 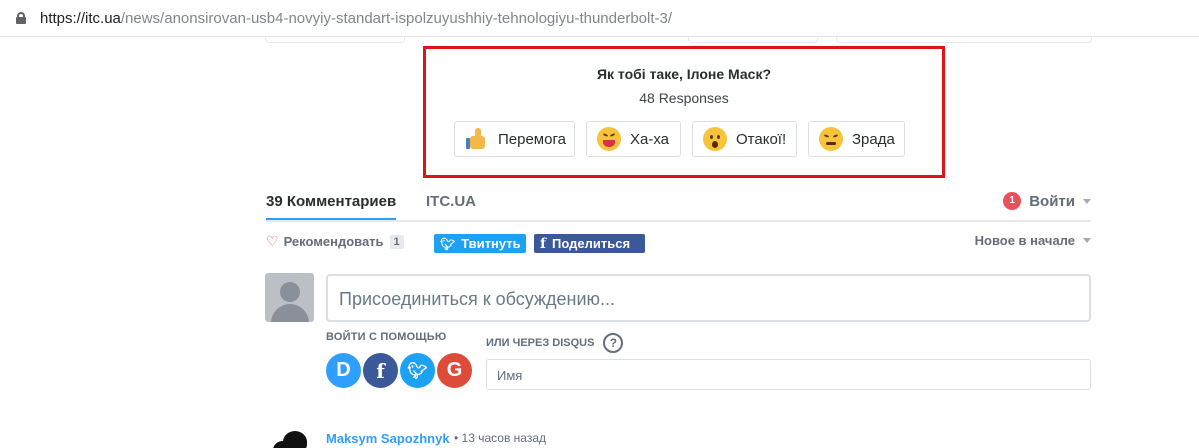 What do you see at coordinates (477, 139) in the screenshot?
I see `thumbs-up-icon` at bounding box center [477, 139].